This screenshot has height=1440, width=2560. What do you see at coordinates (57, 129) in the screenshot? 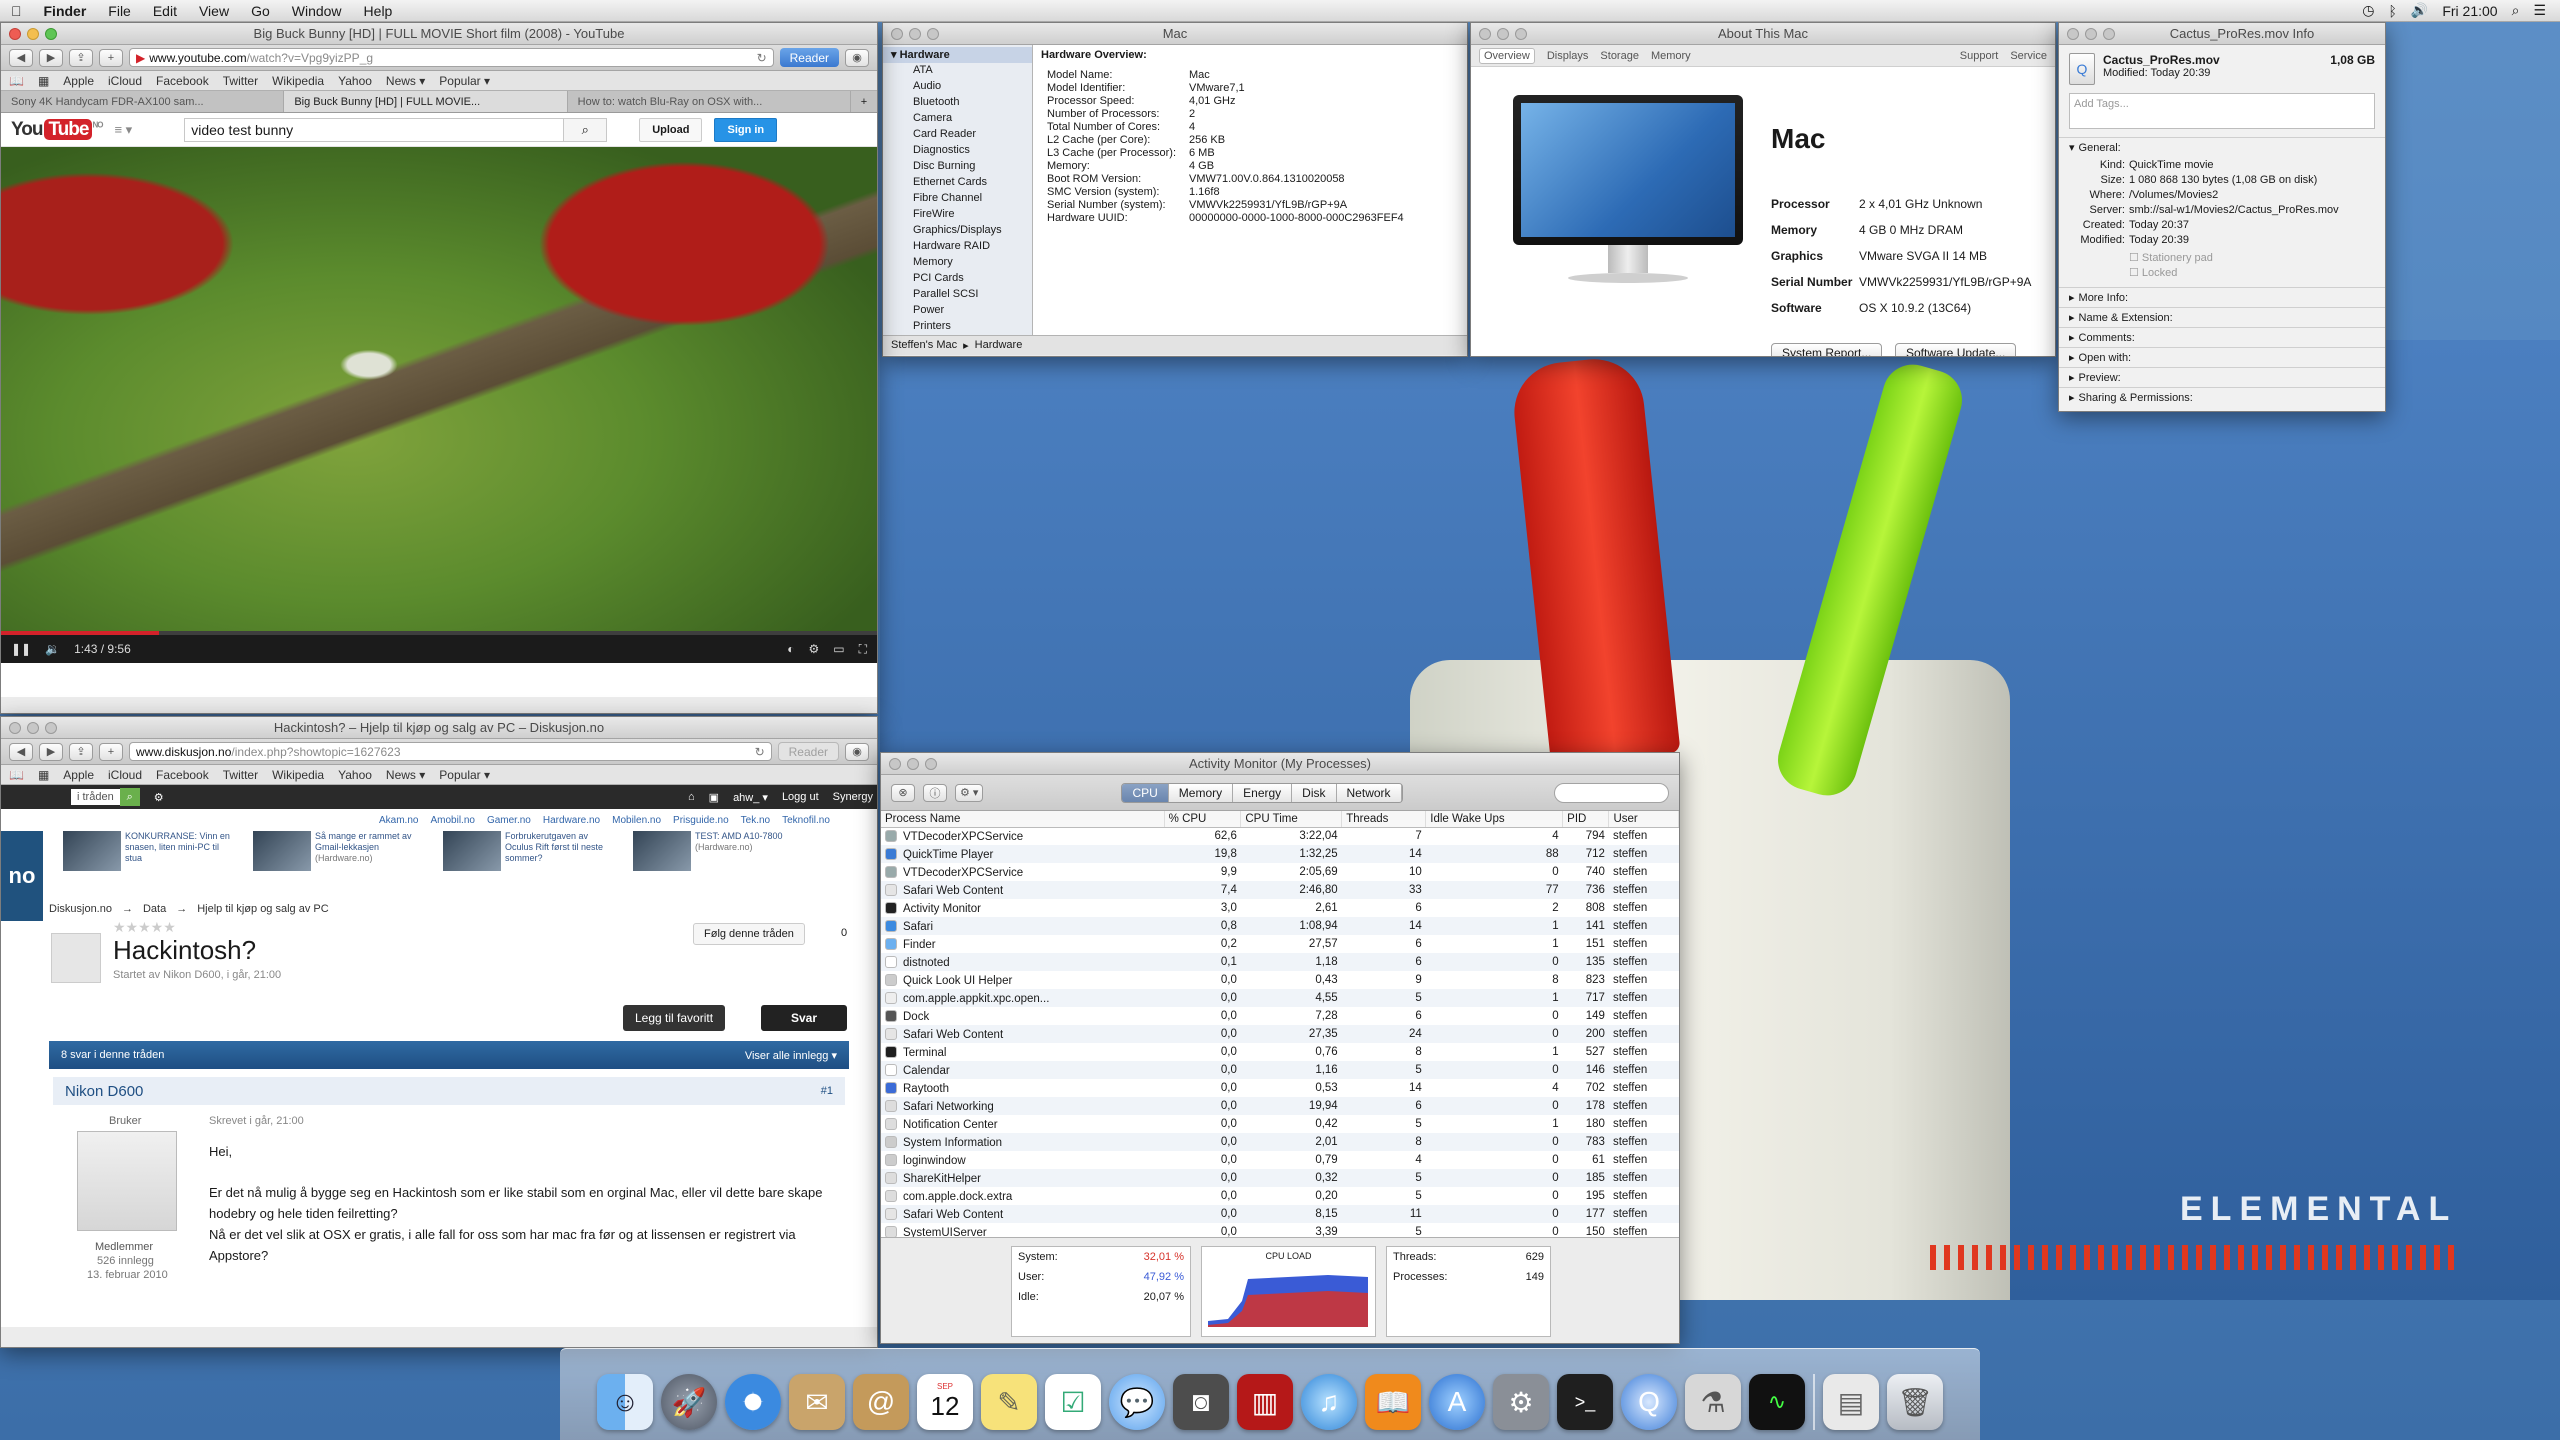
I see `youtube-logo: You Tube NO` at bounding box center [57, 129].